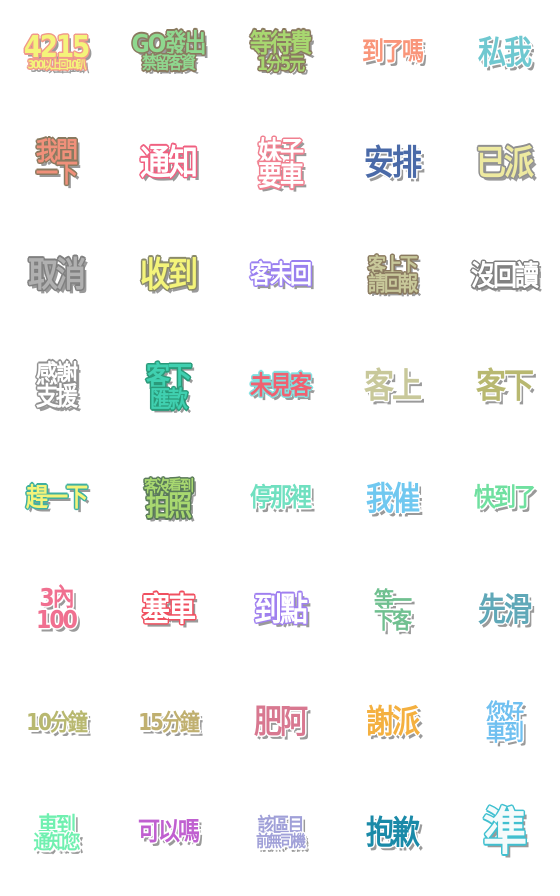 The image size is (560, 896). I want to click on sticker-cell: 沒回讀, so click(504, 276).